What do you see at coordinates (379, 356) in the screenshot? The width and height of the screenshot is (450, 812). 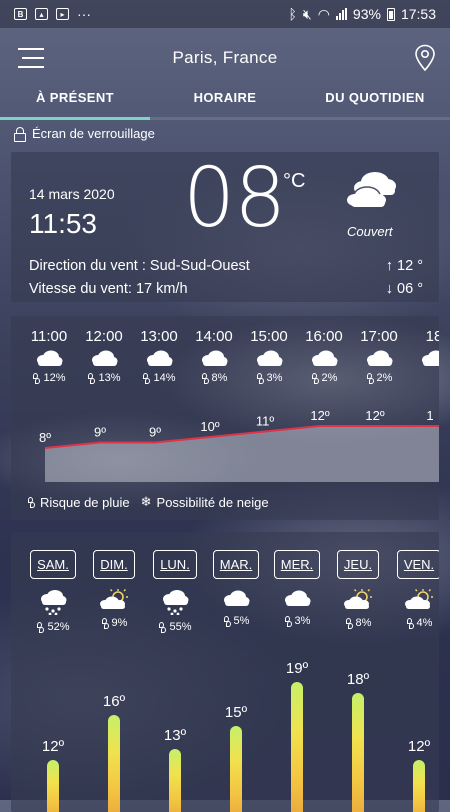 I see `hour-column: 17:00 2%` at bounding box center [379, 356].